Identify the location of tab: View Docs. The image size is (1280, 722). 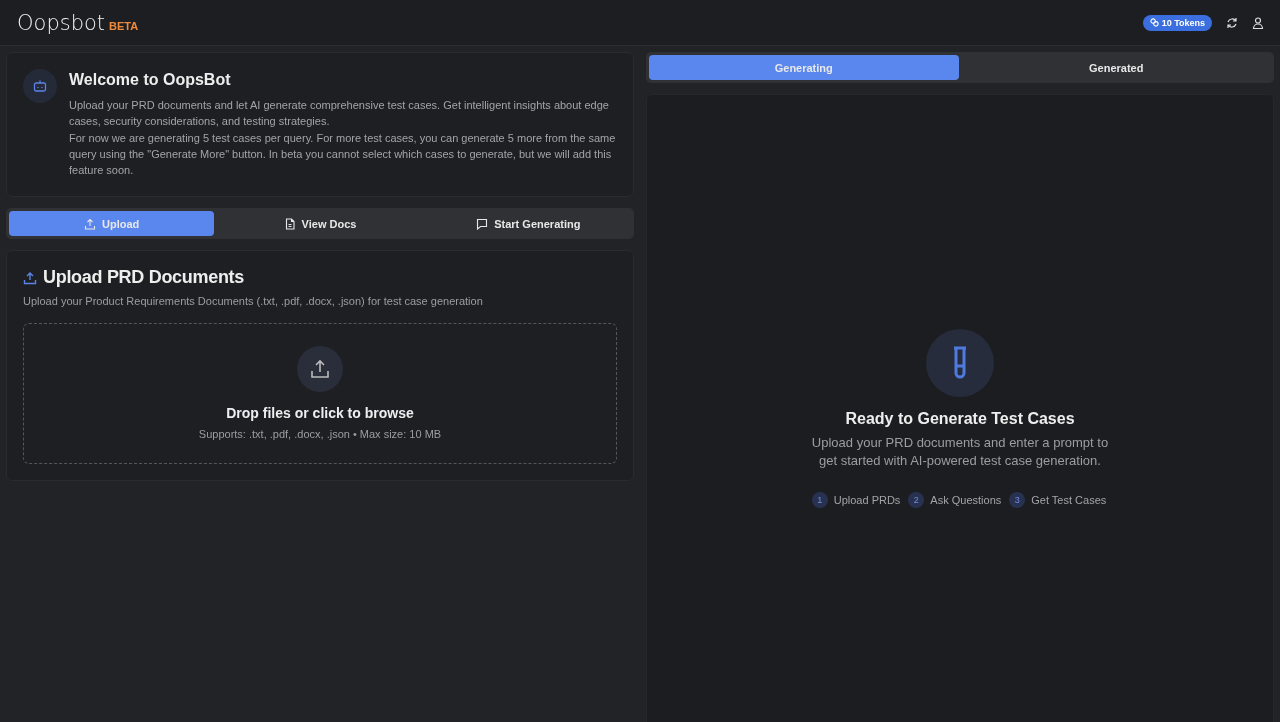
(320, 224).